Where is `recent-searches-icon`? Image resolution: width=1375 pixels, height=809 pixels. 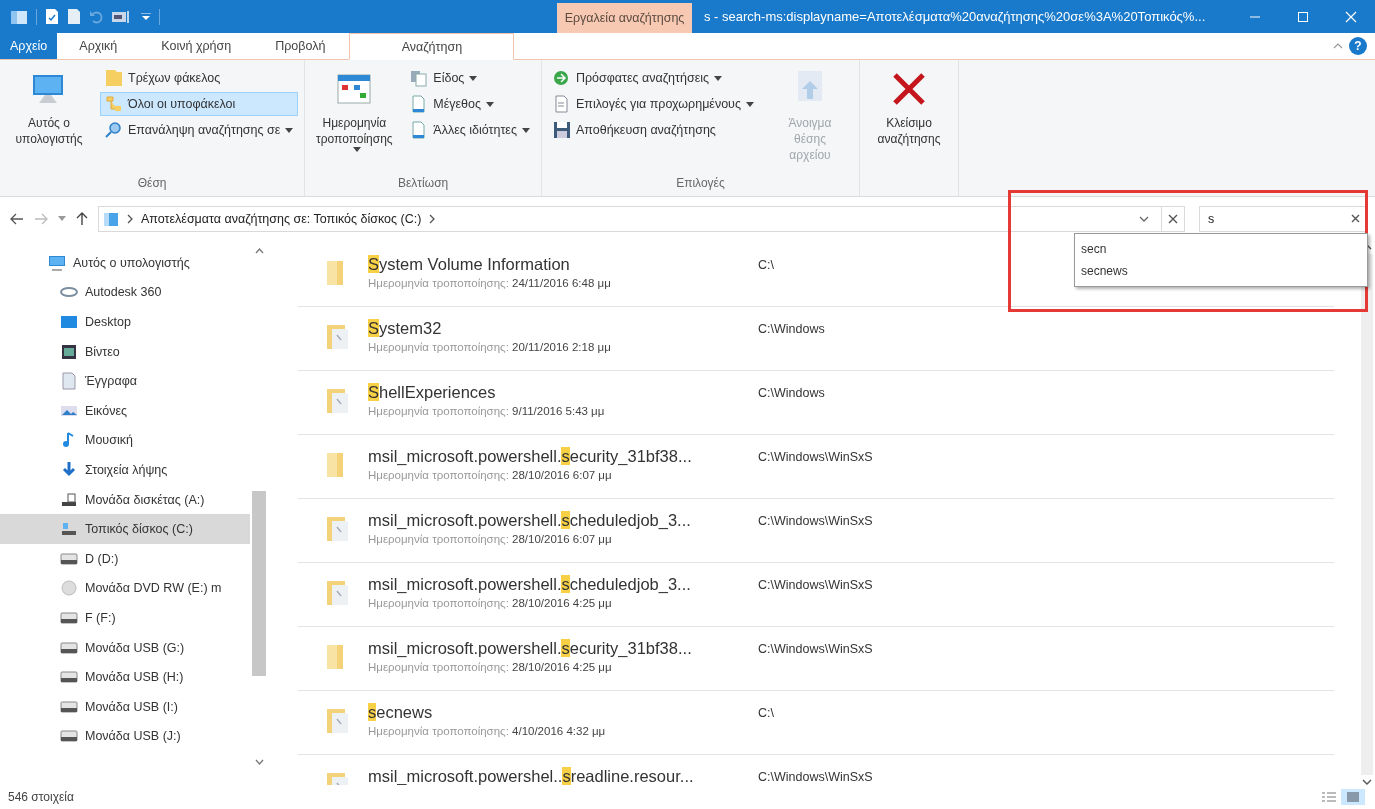 recent-searches-icon is located at coordinates (561, 78).